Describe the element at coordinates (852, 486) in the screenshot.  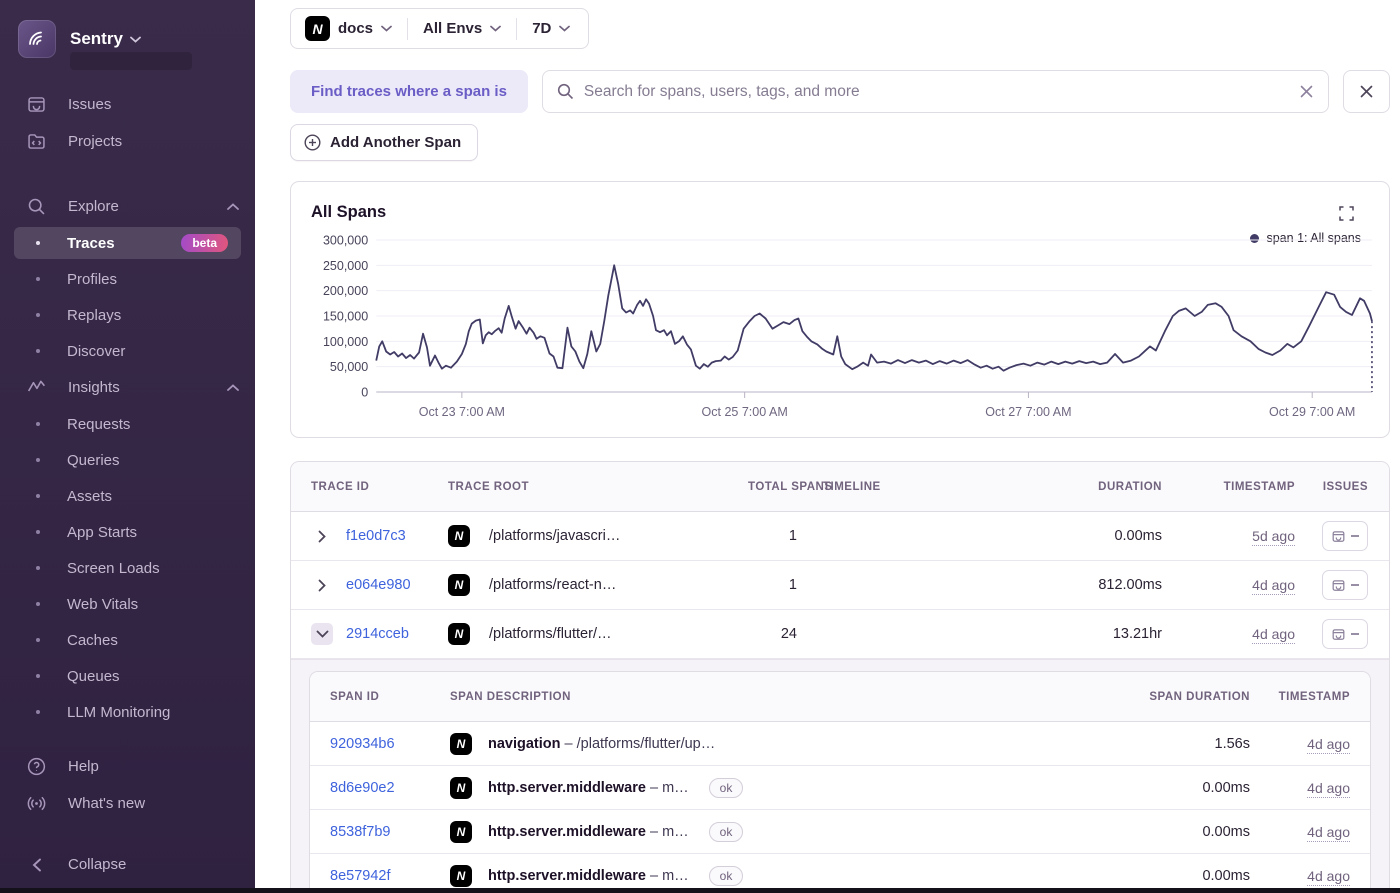
I see `column-header-timeline: TIMELINE` at that location.